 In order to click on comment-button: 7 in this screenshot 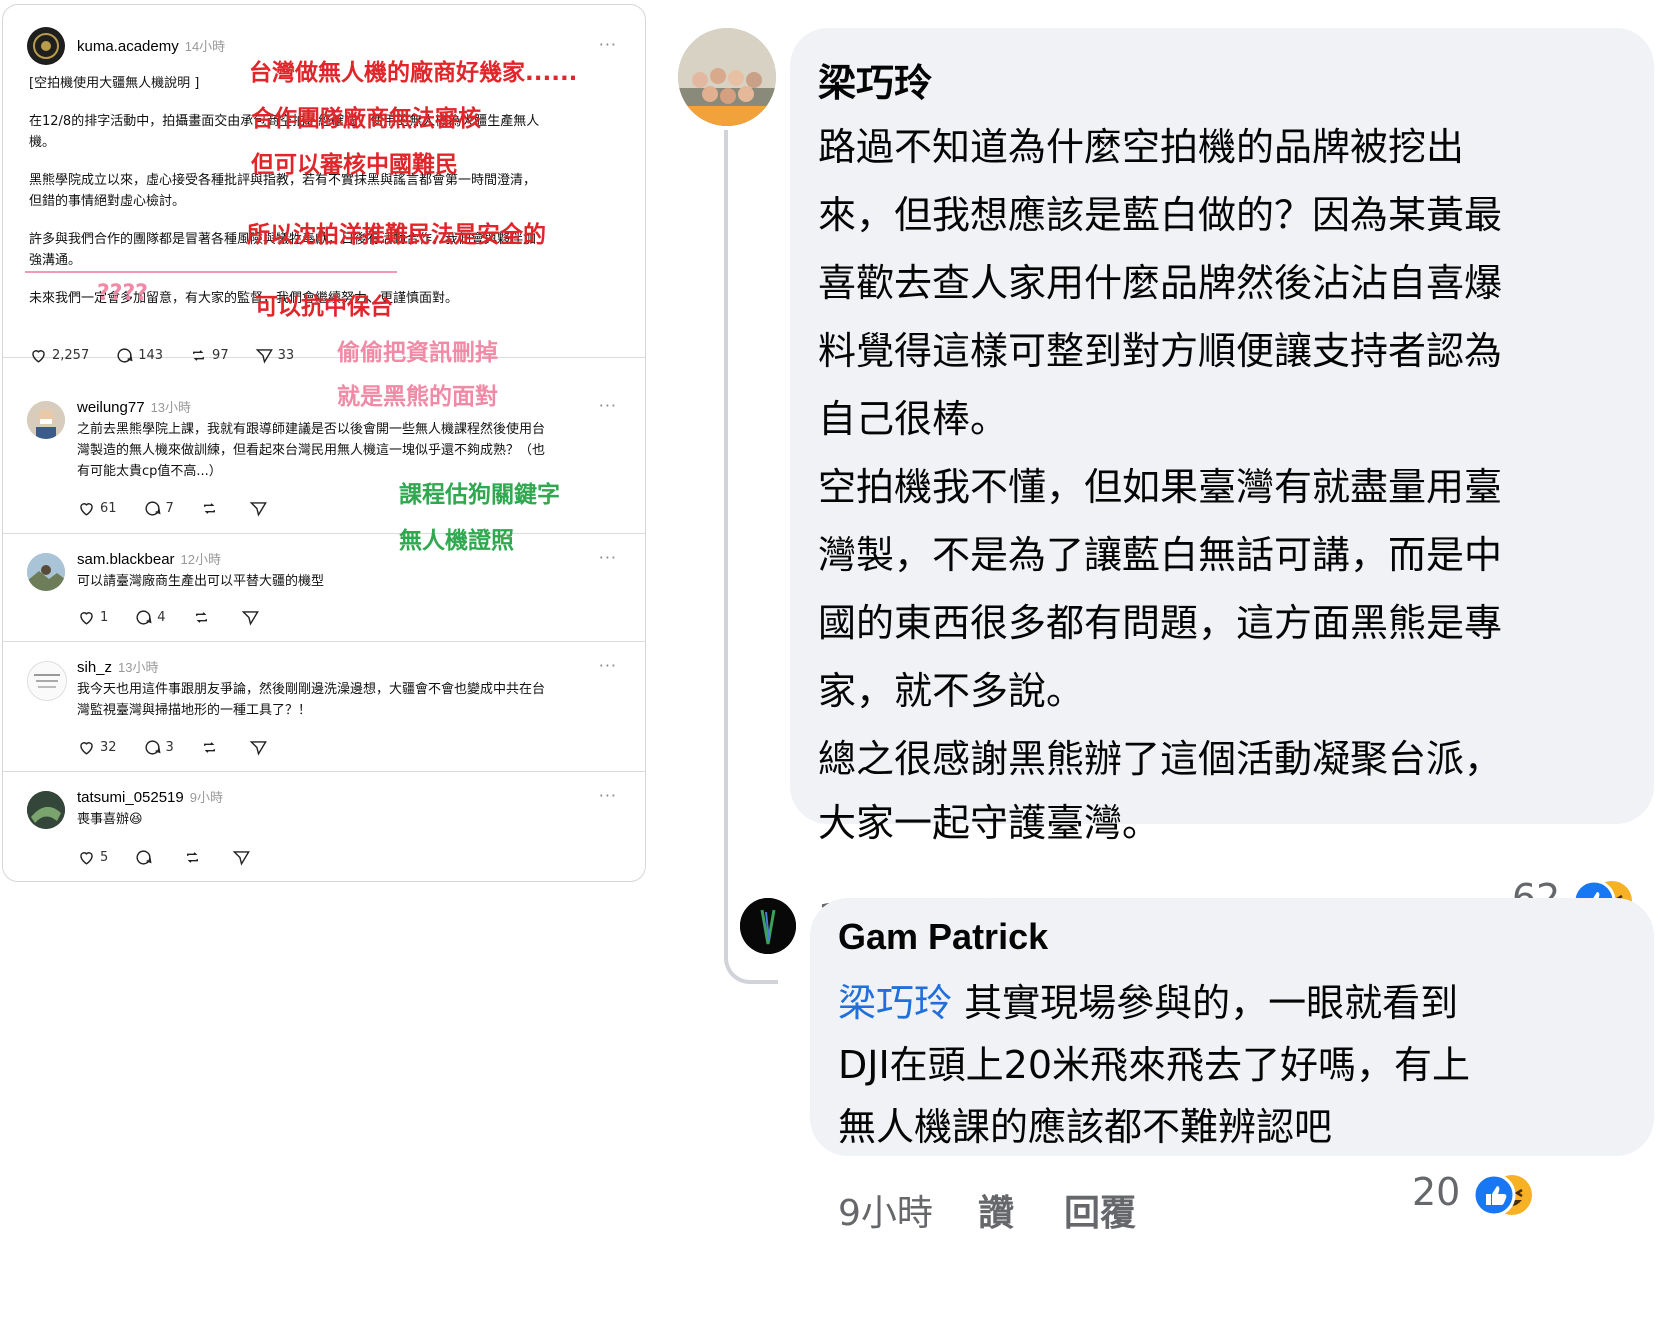, I will do `click(158, 508)`.